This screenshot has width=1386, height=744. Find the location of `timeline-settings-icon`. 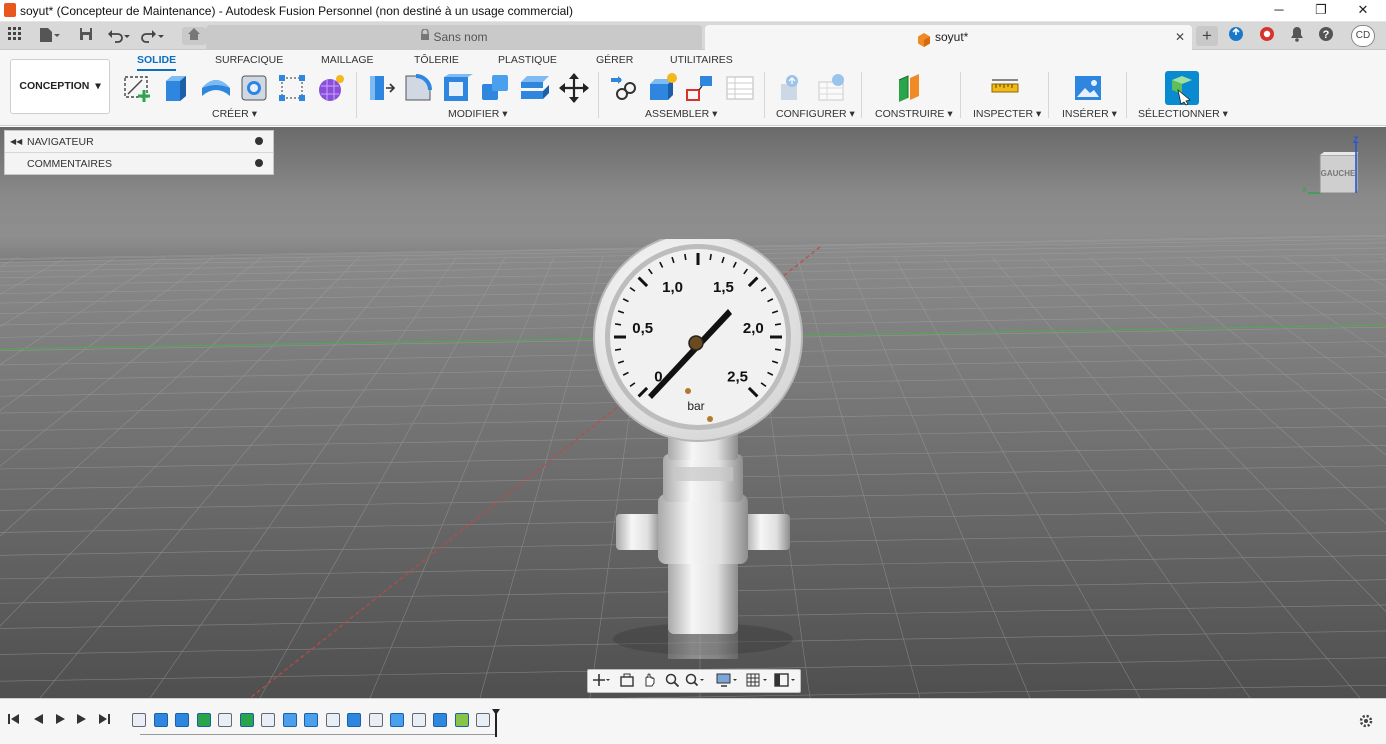

timeline-settings-icon is located at coordinates (1366, 721).